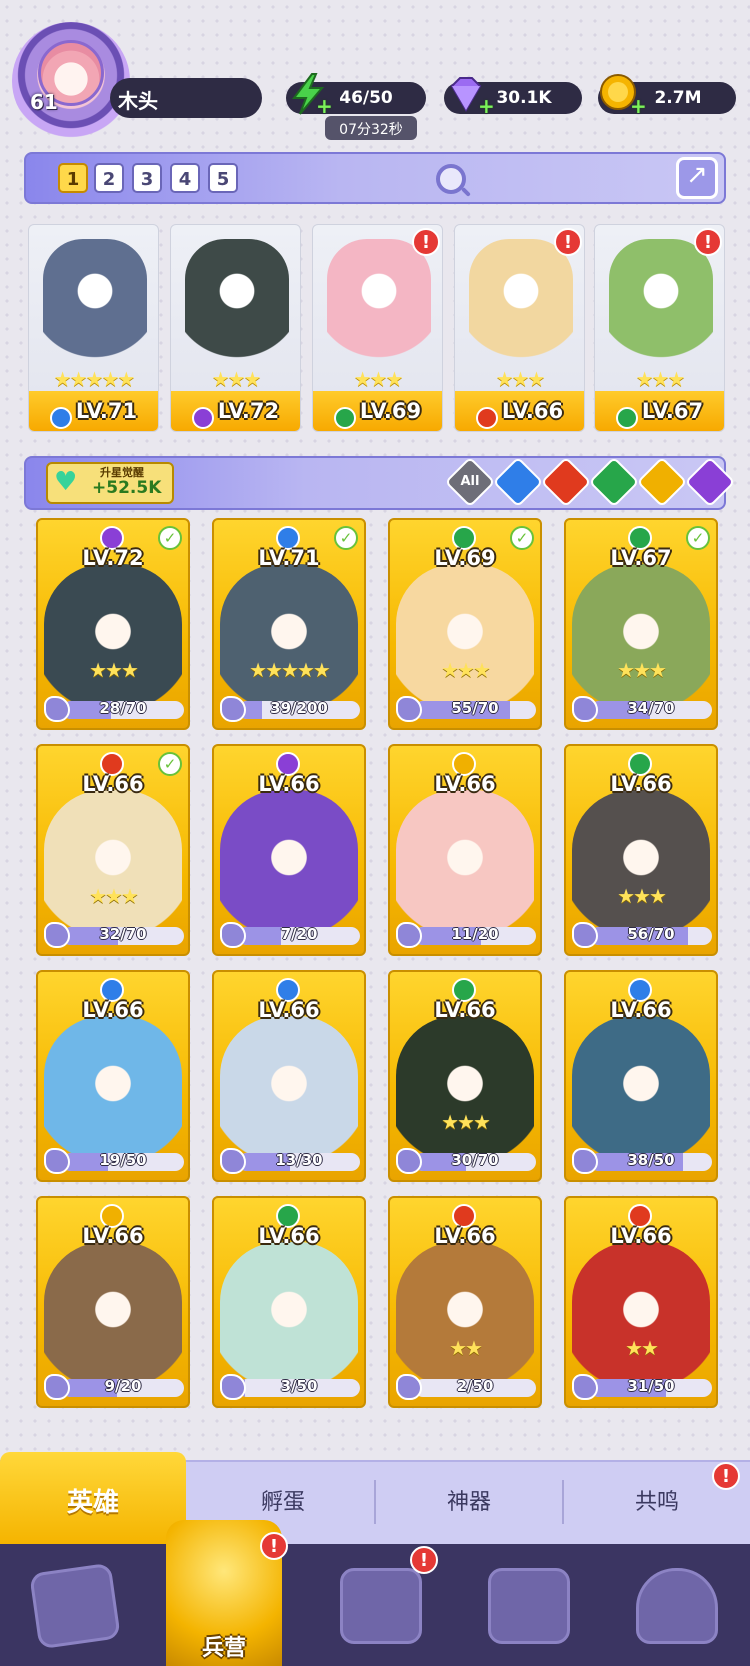 The height and width of the screenshot is (1666, 750). What do you see at coordinates (289, 558) in the screenshot?
I see `hero-level: LV.71` at bounding box center [289, 558].